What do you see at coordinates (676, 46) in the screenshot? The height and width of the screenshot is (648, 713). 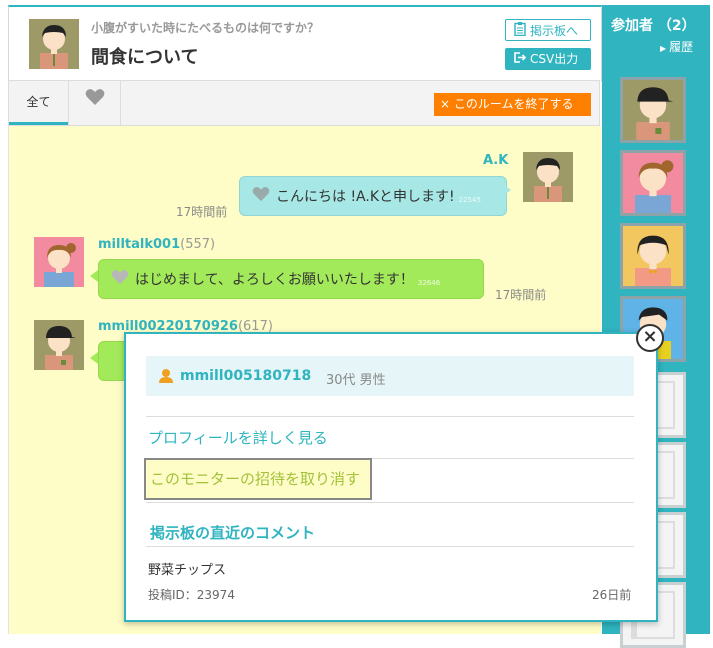 I see `history-link: ▶ 履歴` at bounding box center [676, 46].